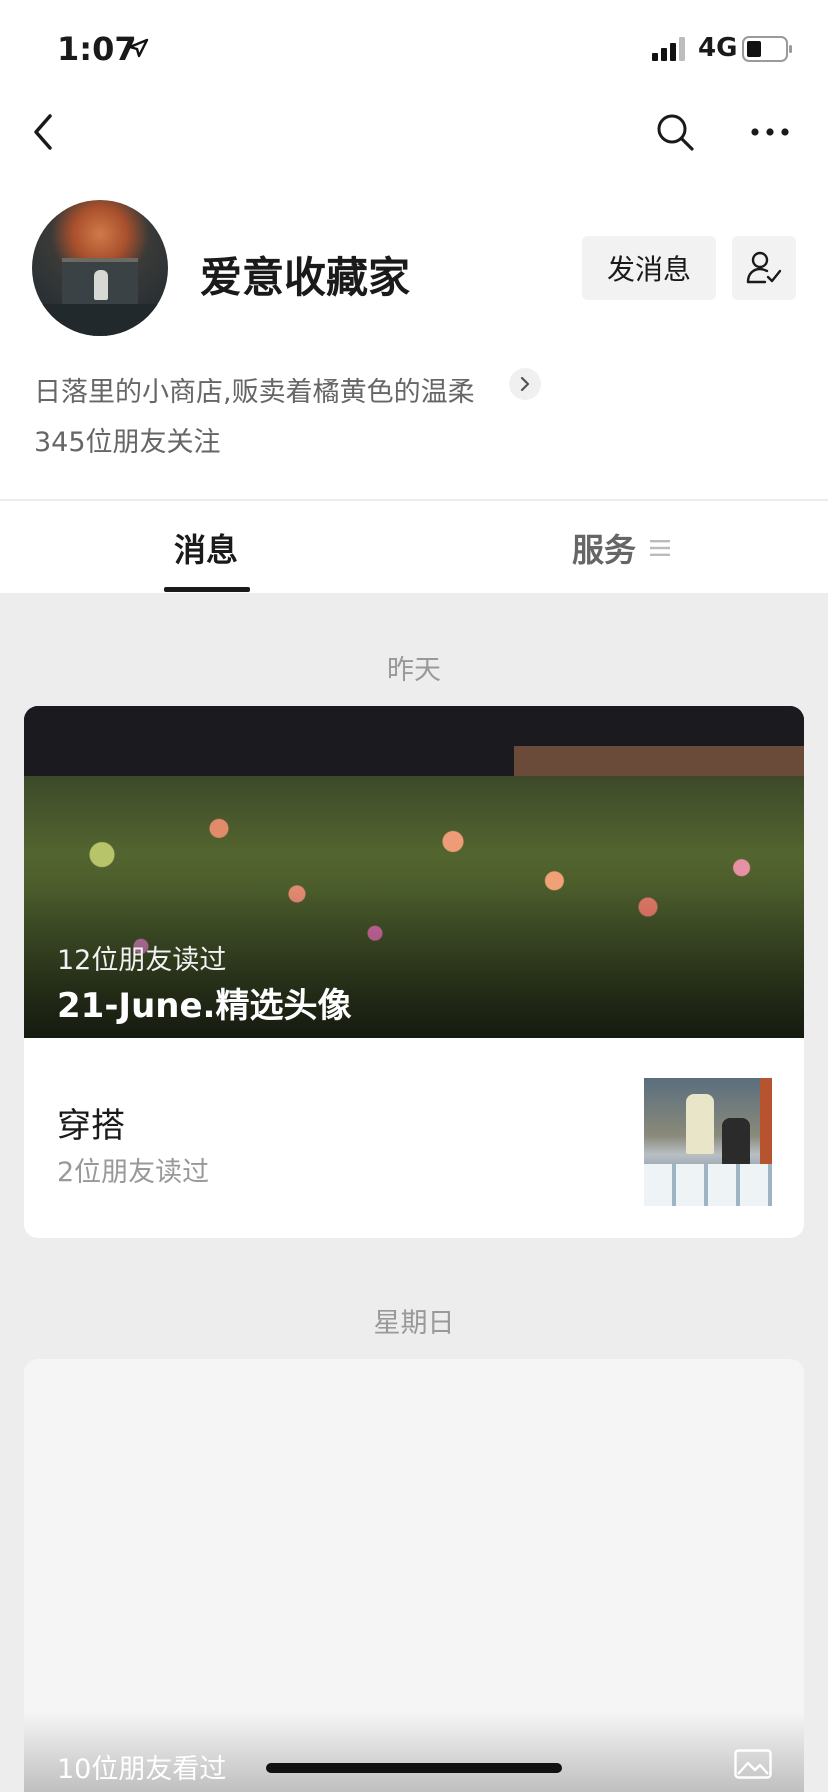 Image resolution: width=828 pixels, height=1792 pixels. I want to click on date-label: 星期日, so click(414, 1323).